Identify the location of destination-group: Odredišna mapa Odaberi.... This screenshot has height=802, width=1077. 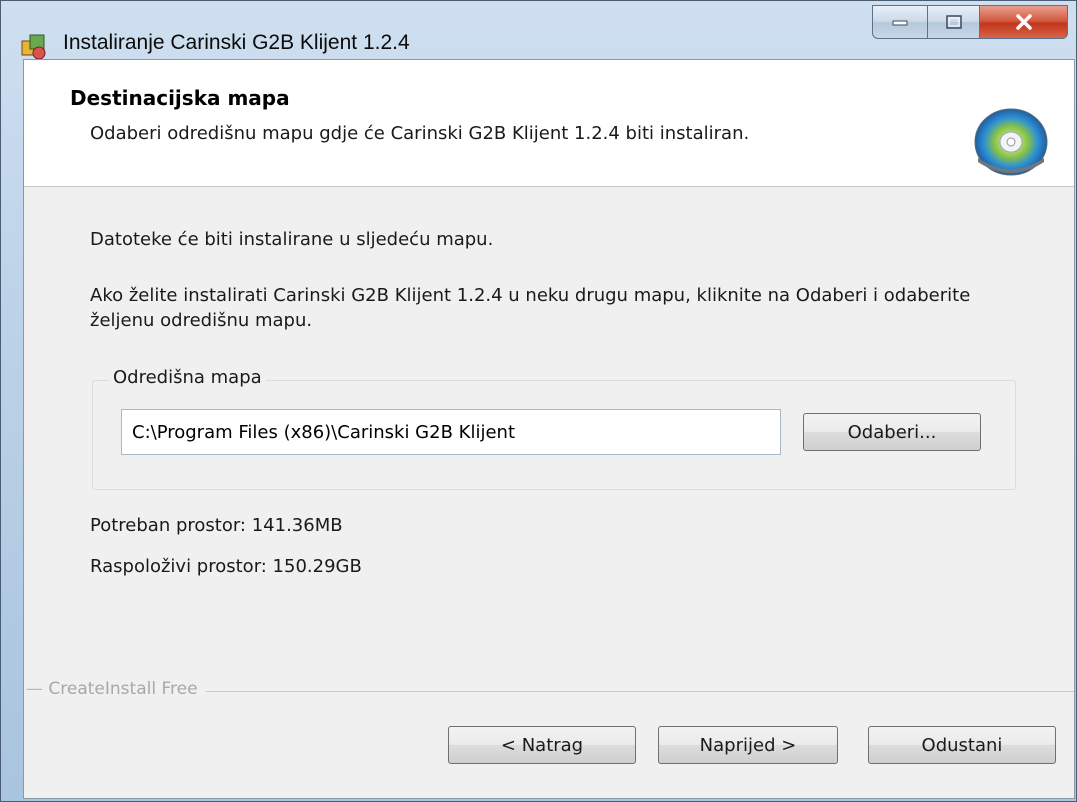
(554, 428).